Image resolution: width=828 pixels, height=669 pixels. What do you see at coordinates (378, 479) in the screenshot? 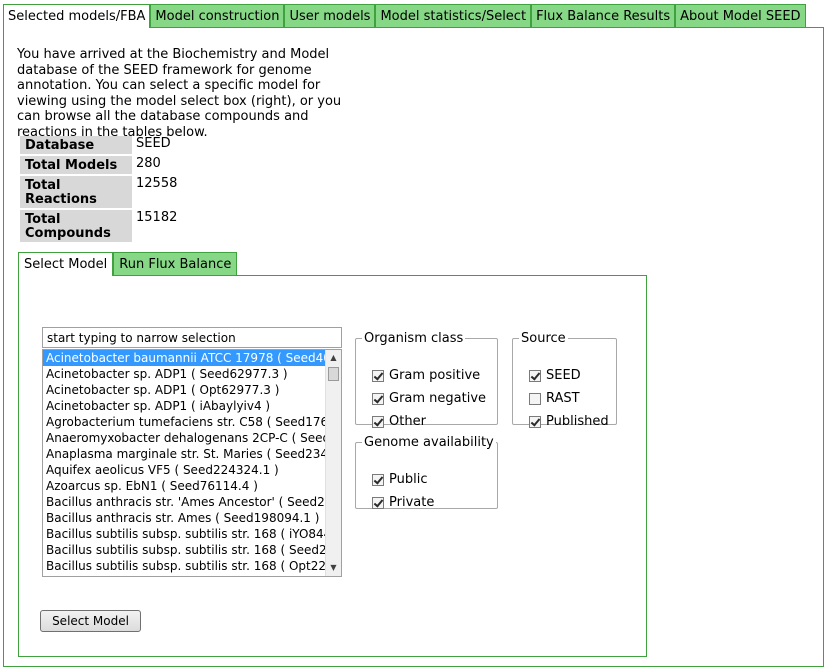
I see `checkbox-public-box` at bounding box center [378, 479].